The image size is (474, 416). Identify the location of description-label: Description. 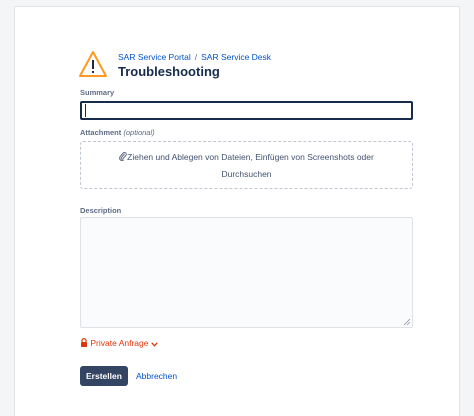
(101, 210).